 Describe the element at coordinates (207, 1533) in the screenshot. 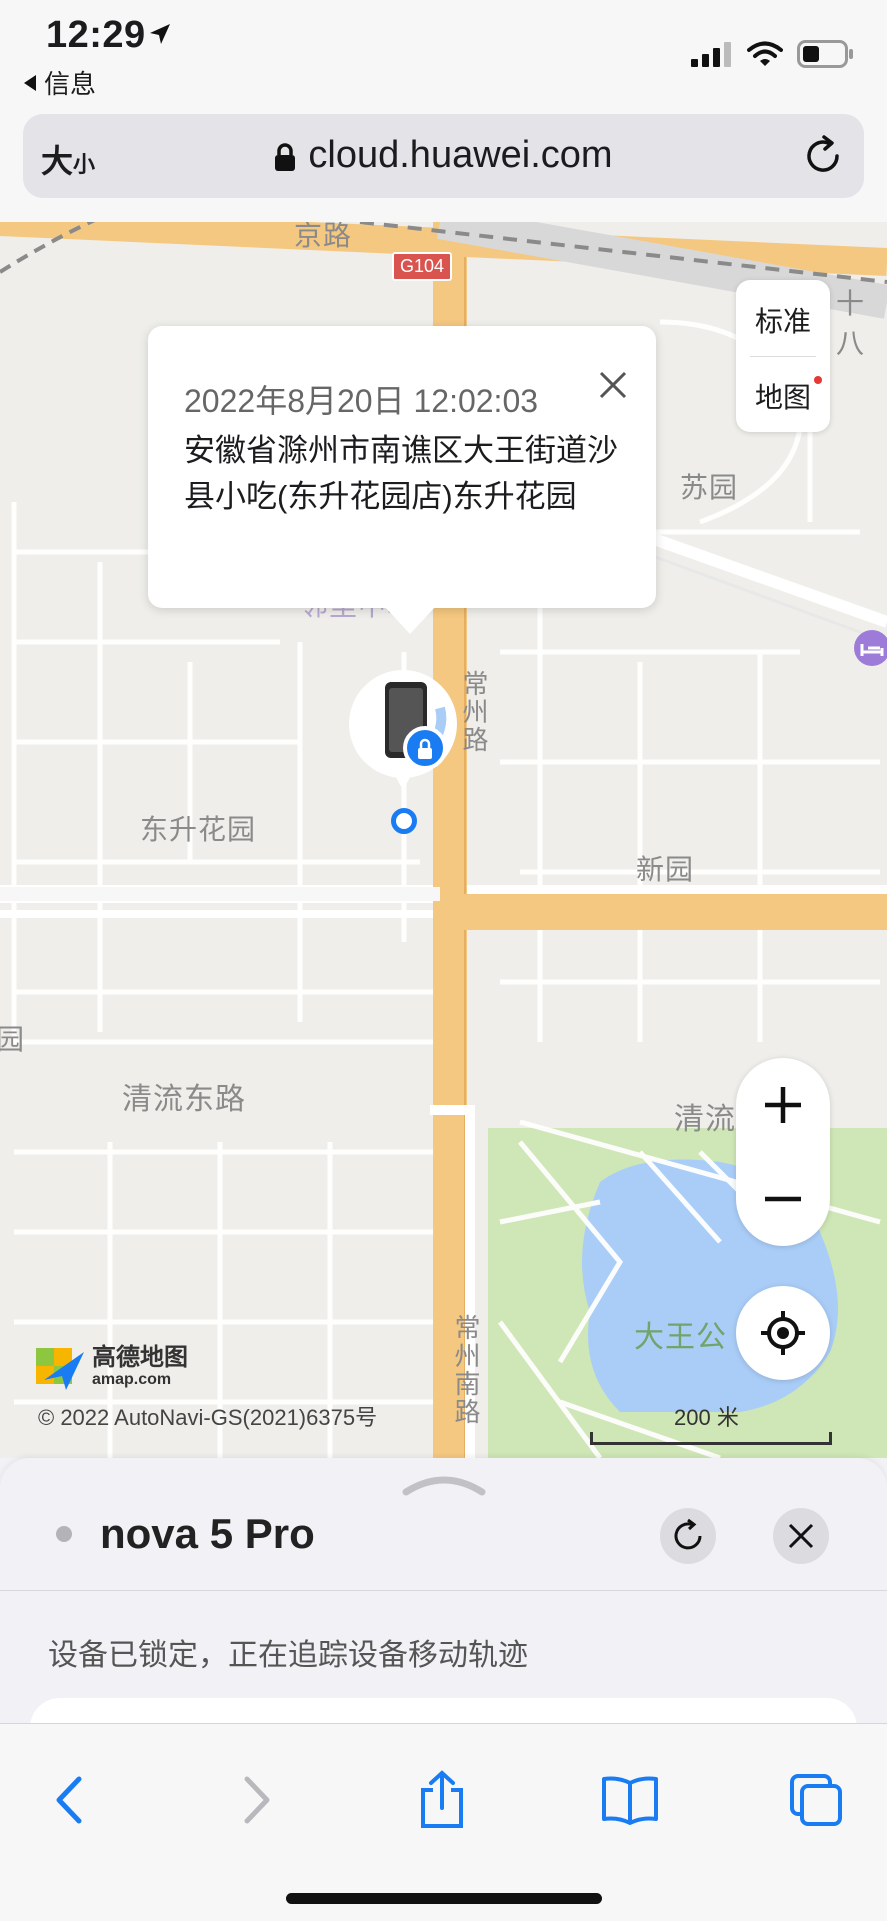

I see `device-name: nova 5 Pro` at that location.